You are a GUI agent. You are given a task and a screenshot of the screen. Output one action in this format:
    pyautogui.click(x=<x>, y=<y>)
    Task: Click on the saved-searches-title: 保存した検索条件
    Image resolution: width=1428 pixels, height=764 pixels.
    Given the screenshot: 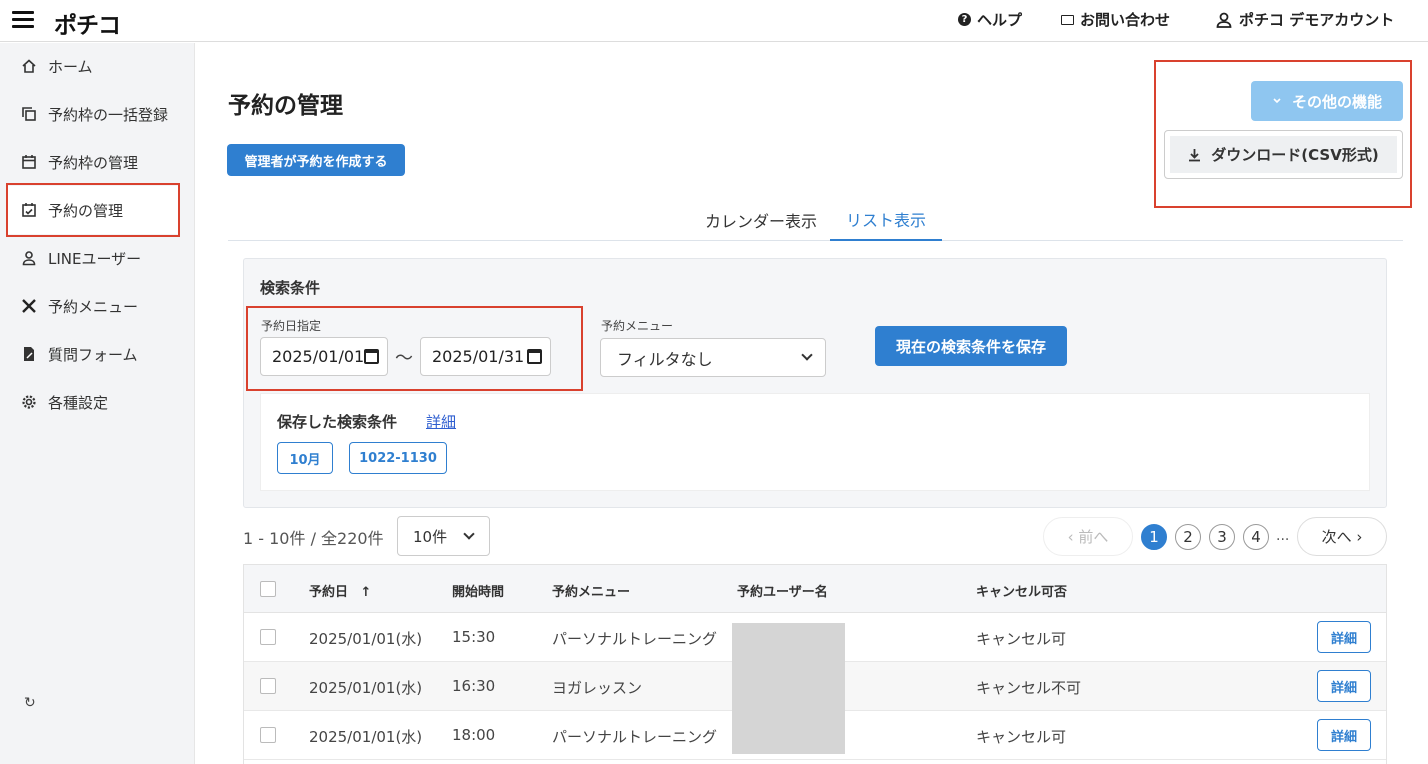 What is the action you would take?
    pyautogui.click(x=337, y=422)
    